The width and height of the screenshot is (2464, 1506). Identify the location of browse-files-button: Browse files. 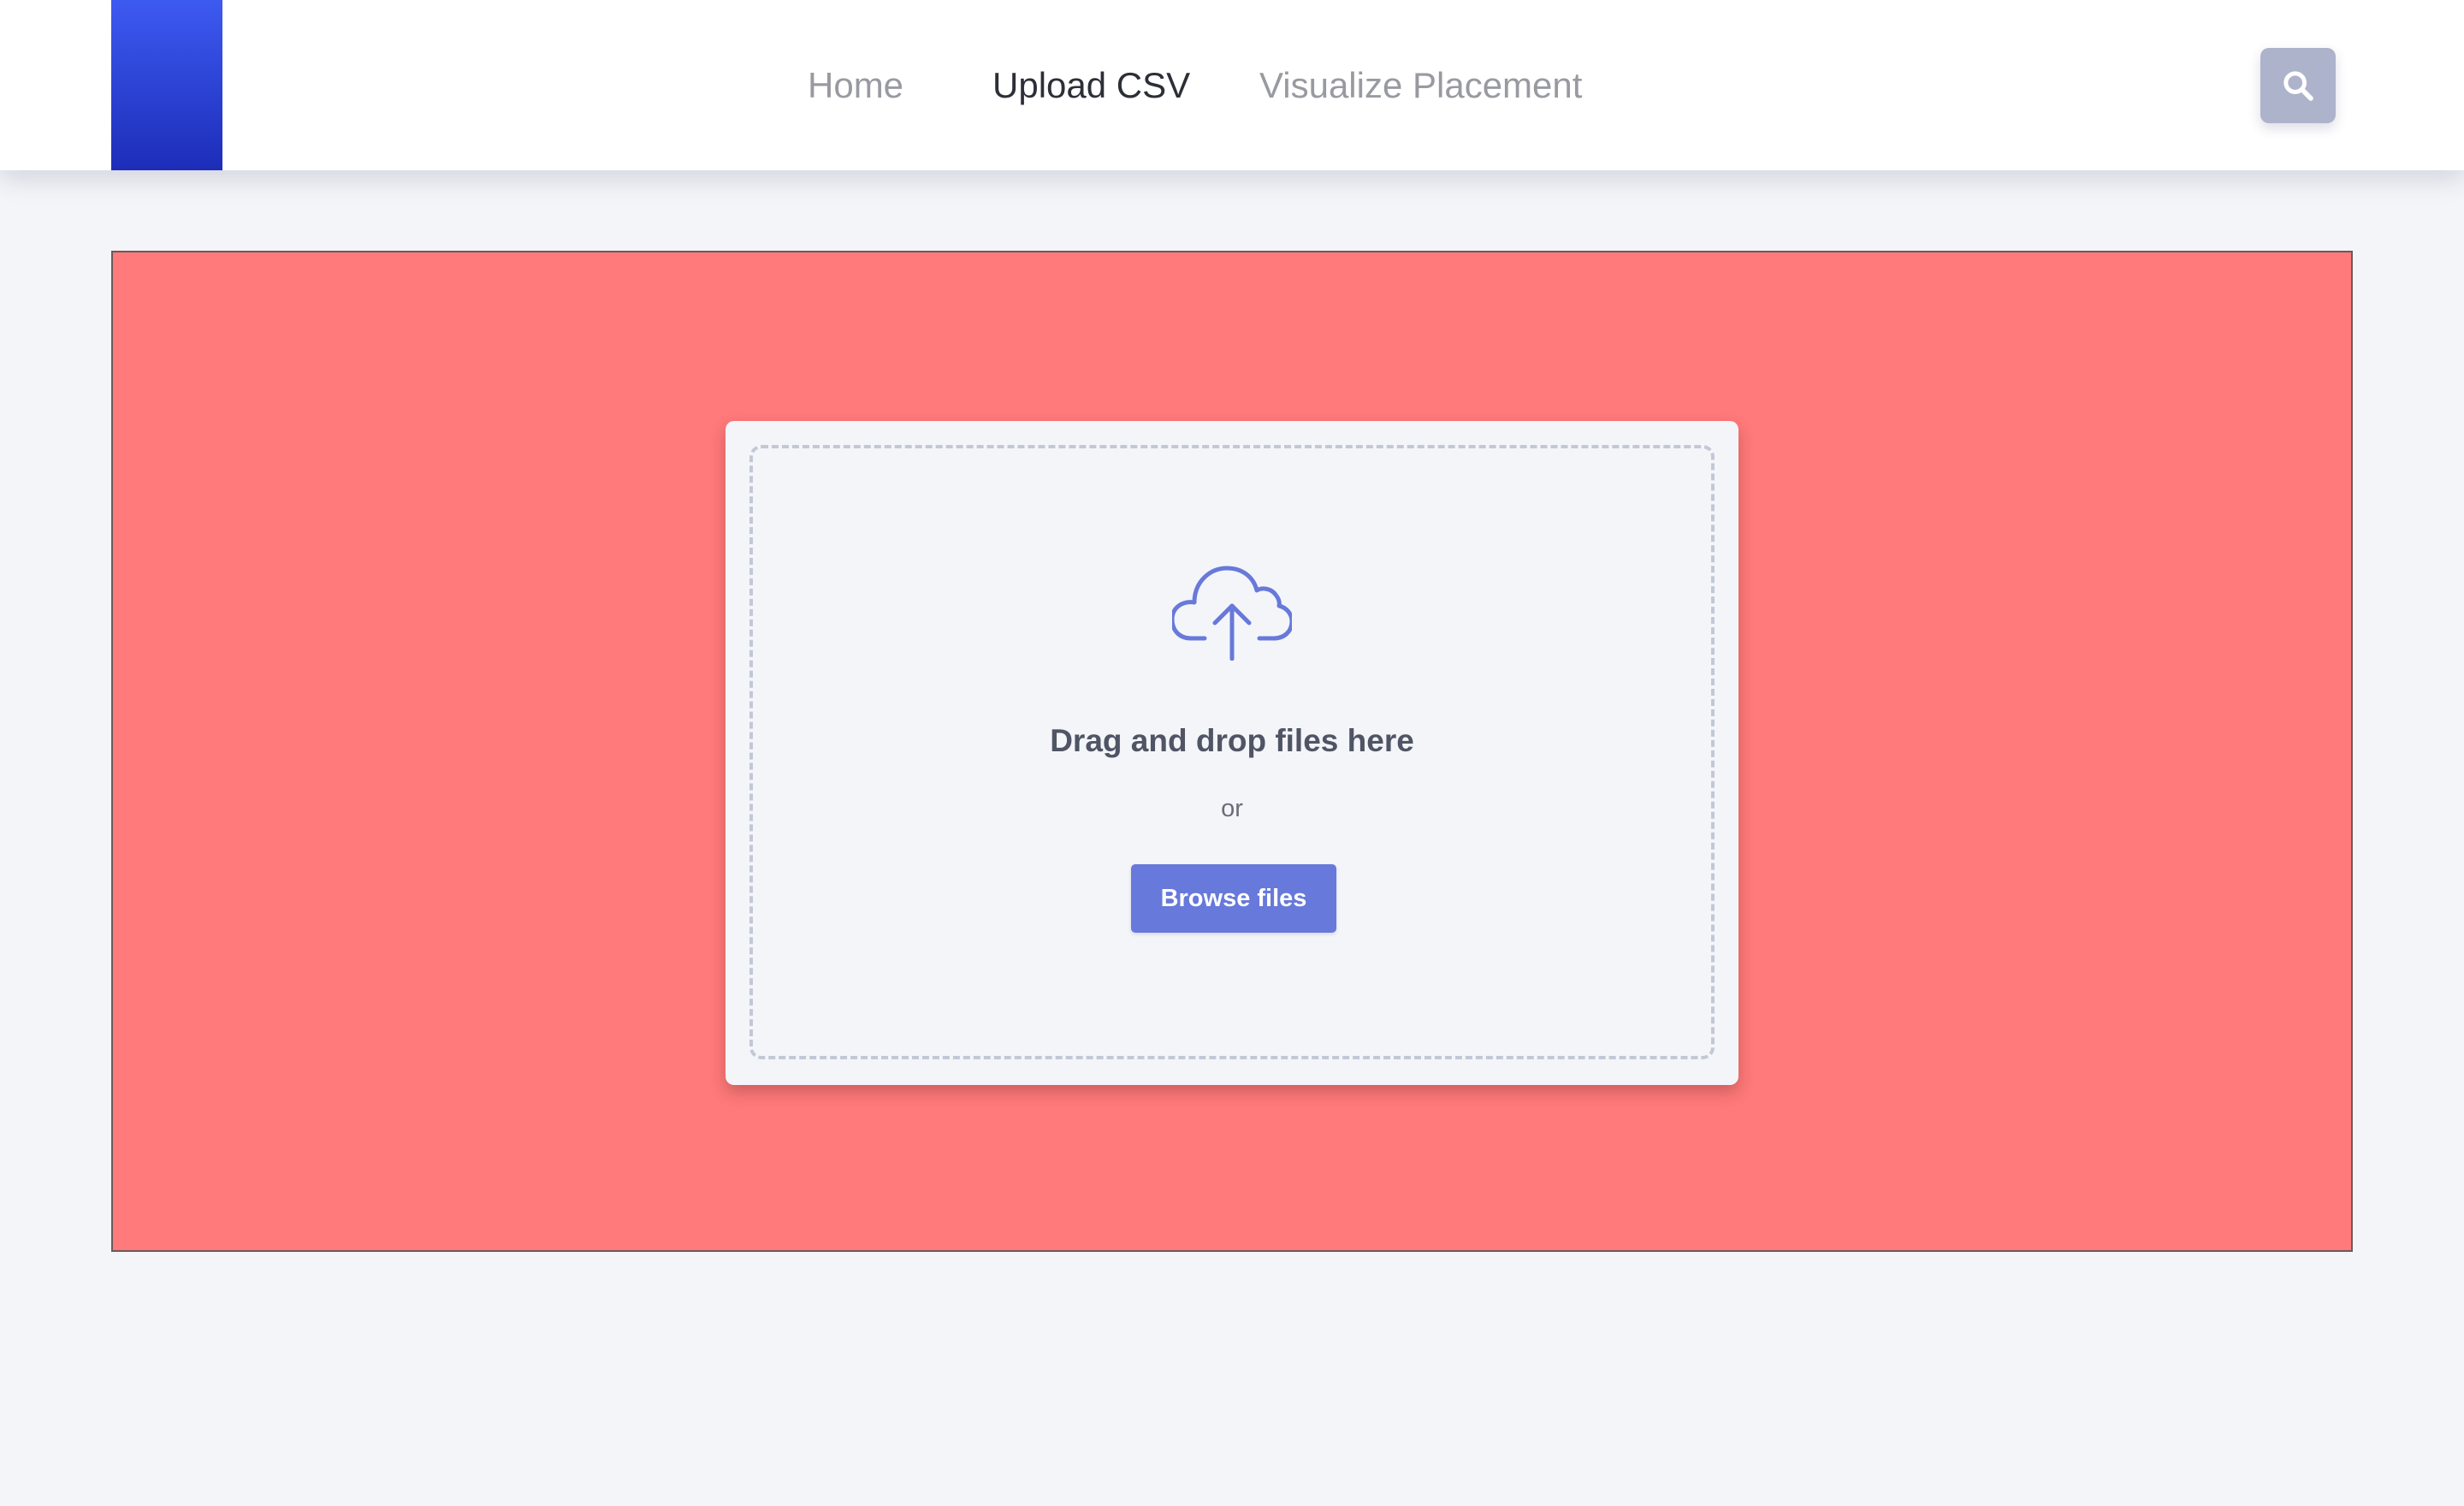
(1233, 898).